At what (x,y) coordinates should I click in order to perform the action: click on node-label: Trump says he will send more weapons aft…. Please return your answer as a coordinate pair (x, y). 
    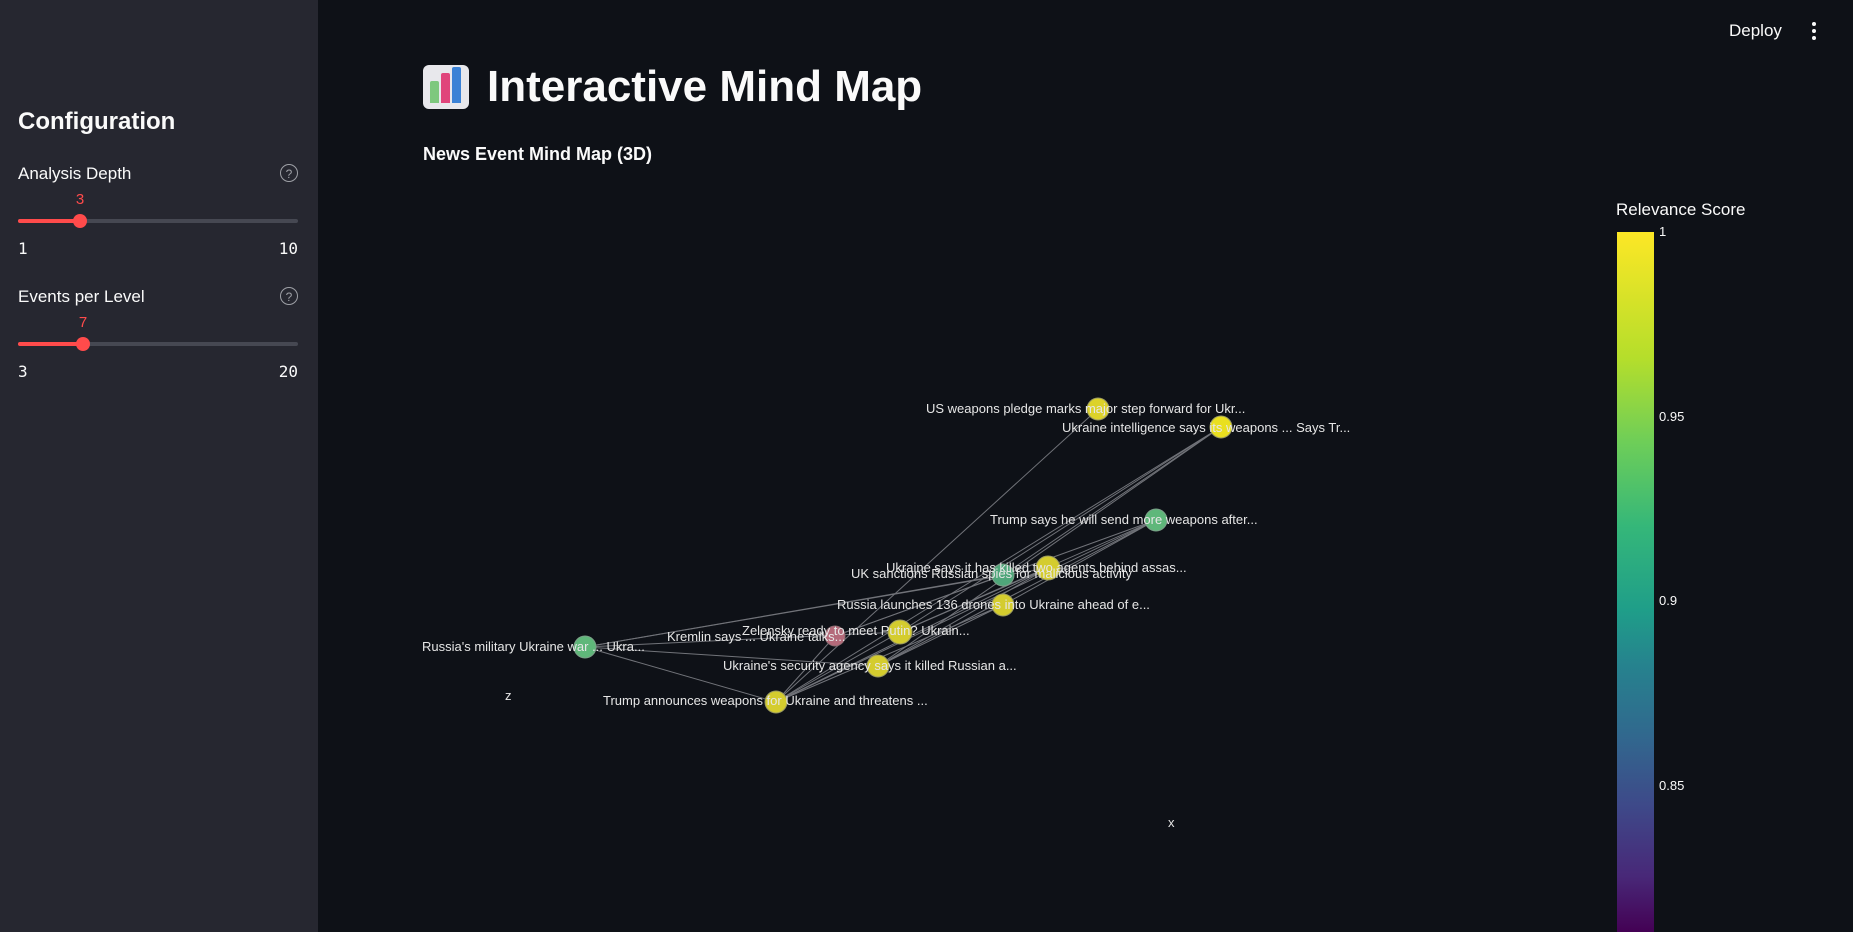
    Looking at the image, I should click on (1124, 519).